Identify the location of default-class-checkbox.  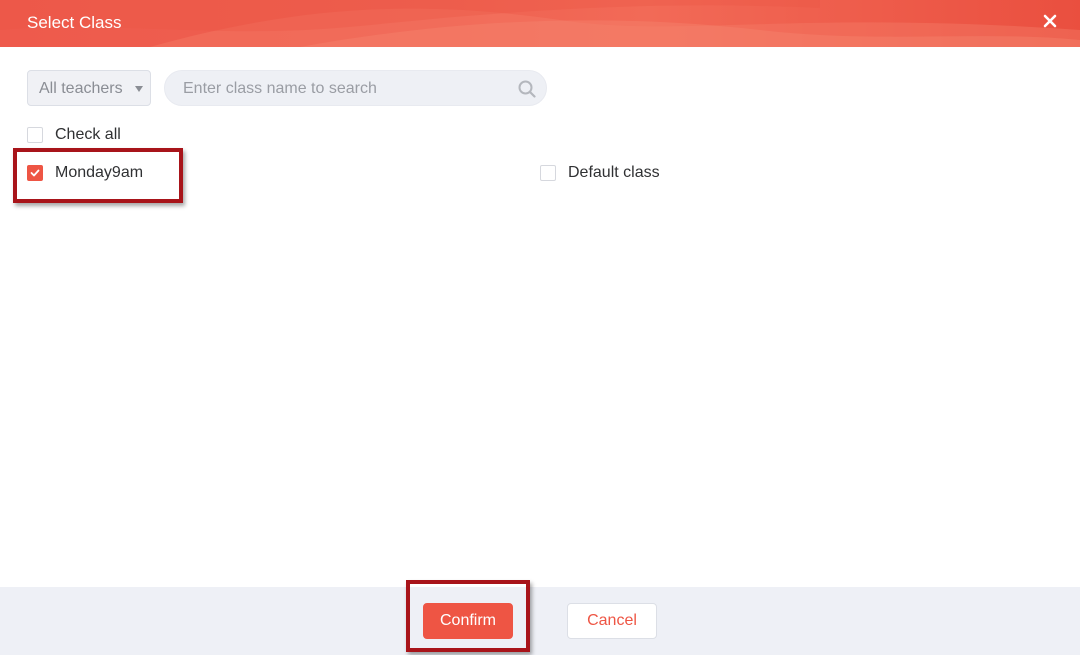
(548, 173).